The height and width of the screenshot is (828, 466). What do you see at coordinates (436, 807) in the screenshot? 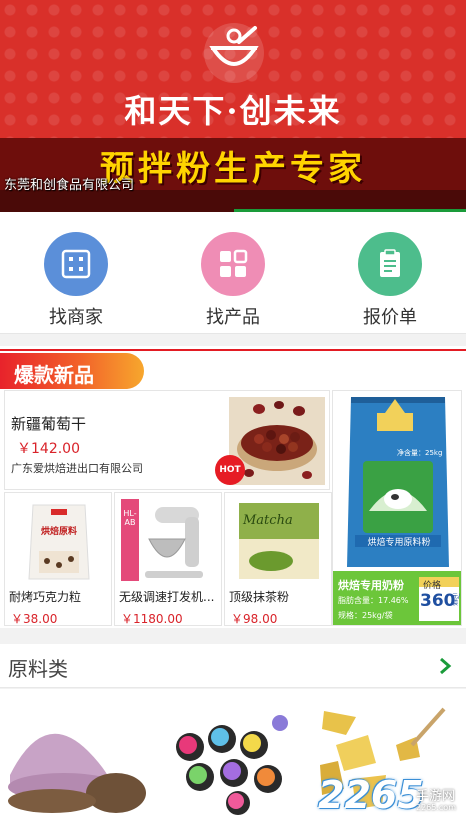
I see `watermark-url: 2265.com` at bounding box center [436, 807].